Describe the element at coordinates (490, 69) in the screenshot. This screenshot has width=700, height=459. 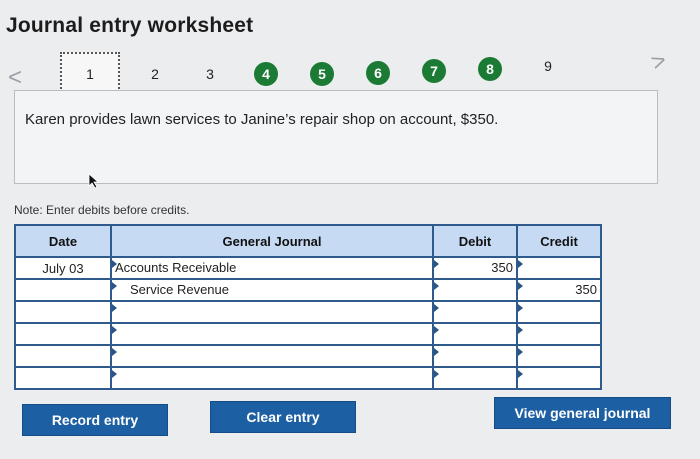
I see `step-8: 8` at that location.